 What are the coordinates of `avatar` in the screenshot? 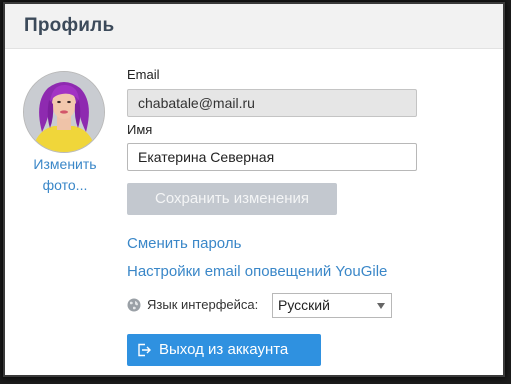 It's located at (64, 112).